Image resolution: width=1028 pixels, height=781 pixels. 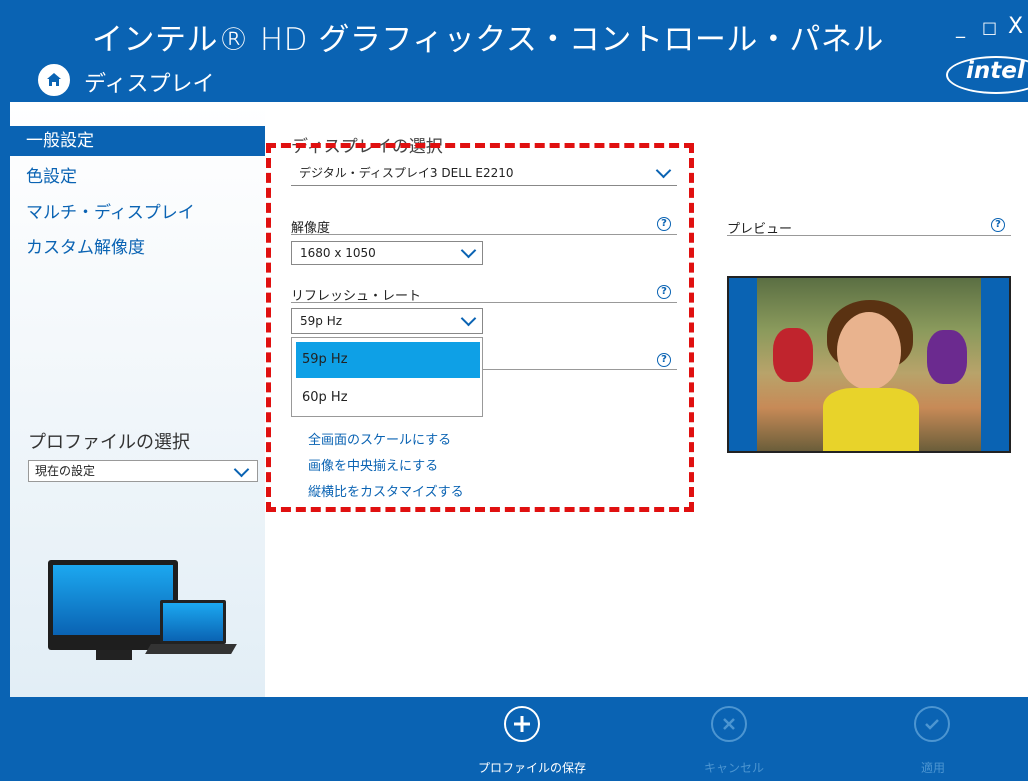 I want to click on chevron-down-icon, so click(x=241, y=469).